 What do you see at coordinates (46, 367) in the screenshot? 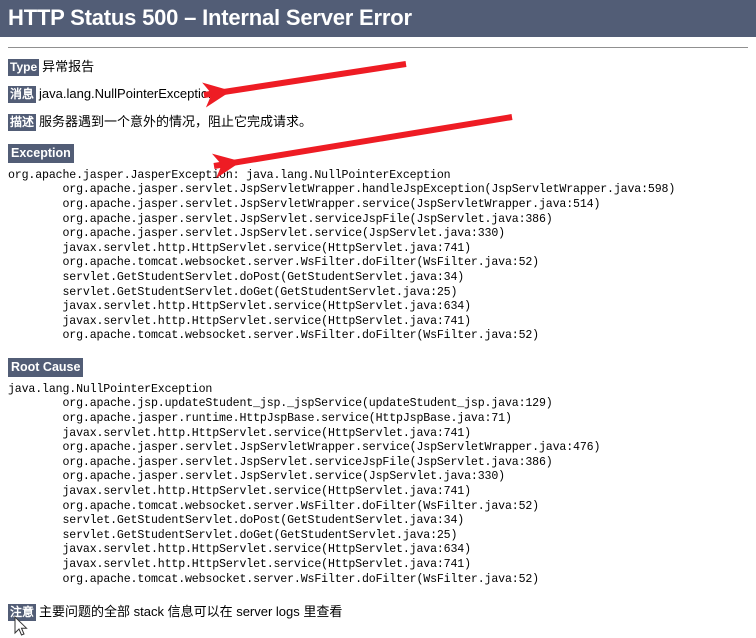
I see `root-cause-heading-label: Root Cause` at bounding box center [46, 367].